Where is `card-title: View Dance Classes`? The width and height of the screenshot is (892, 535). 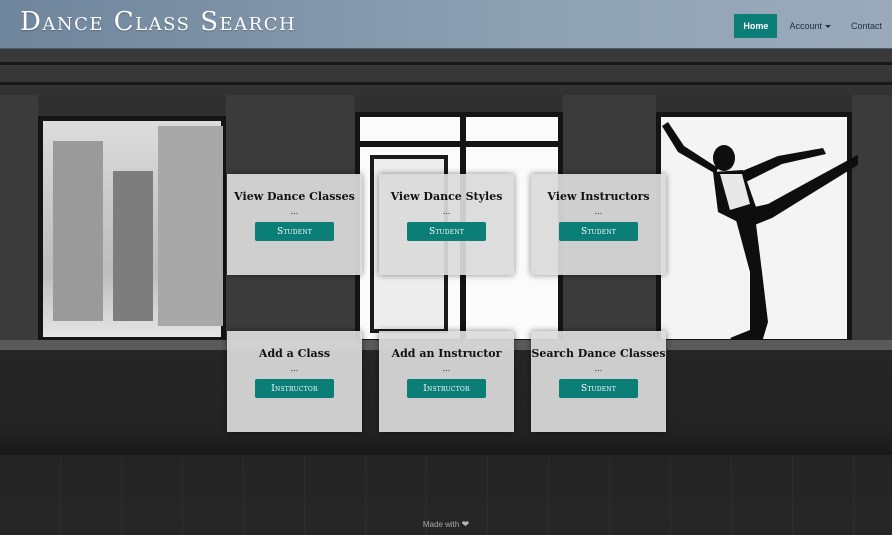 card-title: View Dance Classes is located at coordinates (294, 196).